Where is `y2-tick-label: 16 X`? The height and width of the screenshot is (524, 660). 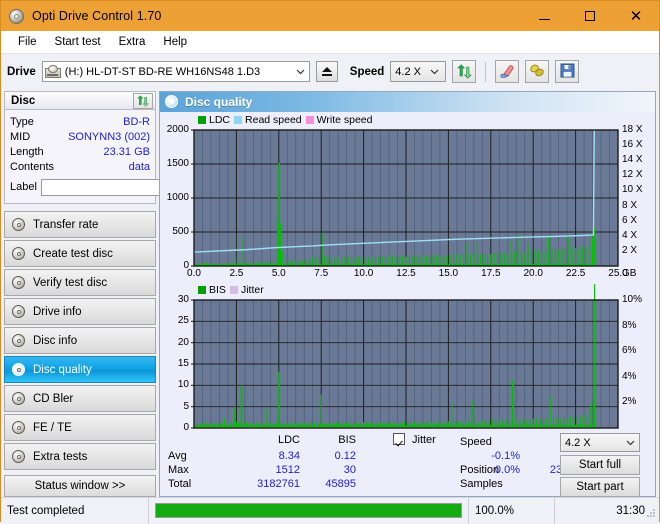
y2-tick-label: 16 X is located at coordinates (632, 145).